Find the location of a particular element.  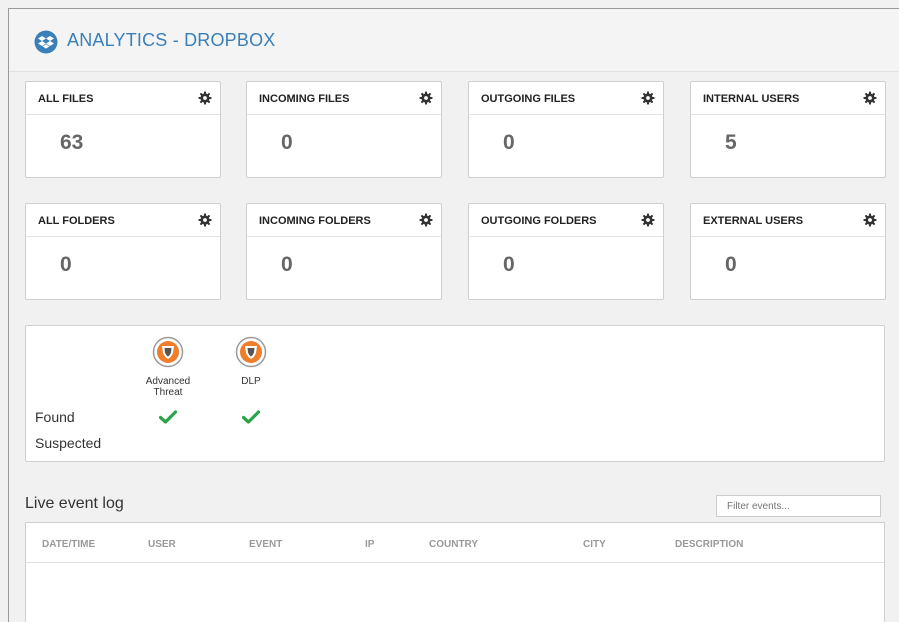

advanced-threat-label: Advanced Threat is located at coordinates (168, 387).